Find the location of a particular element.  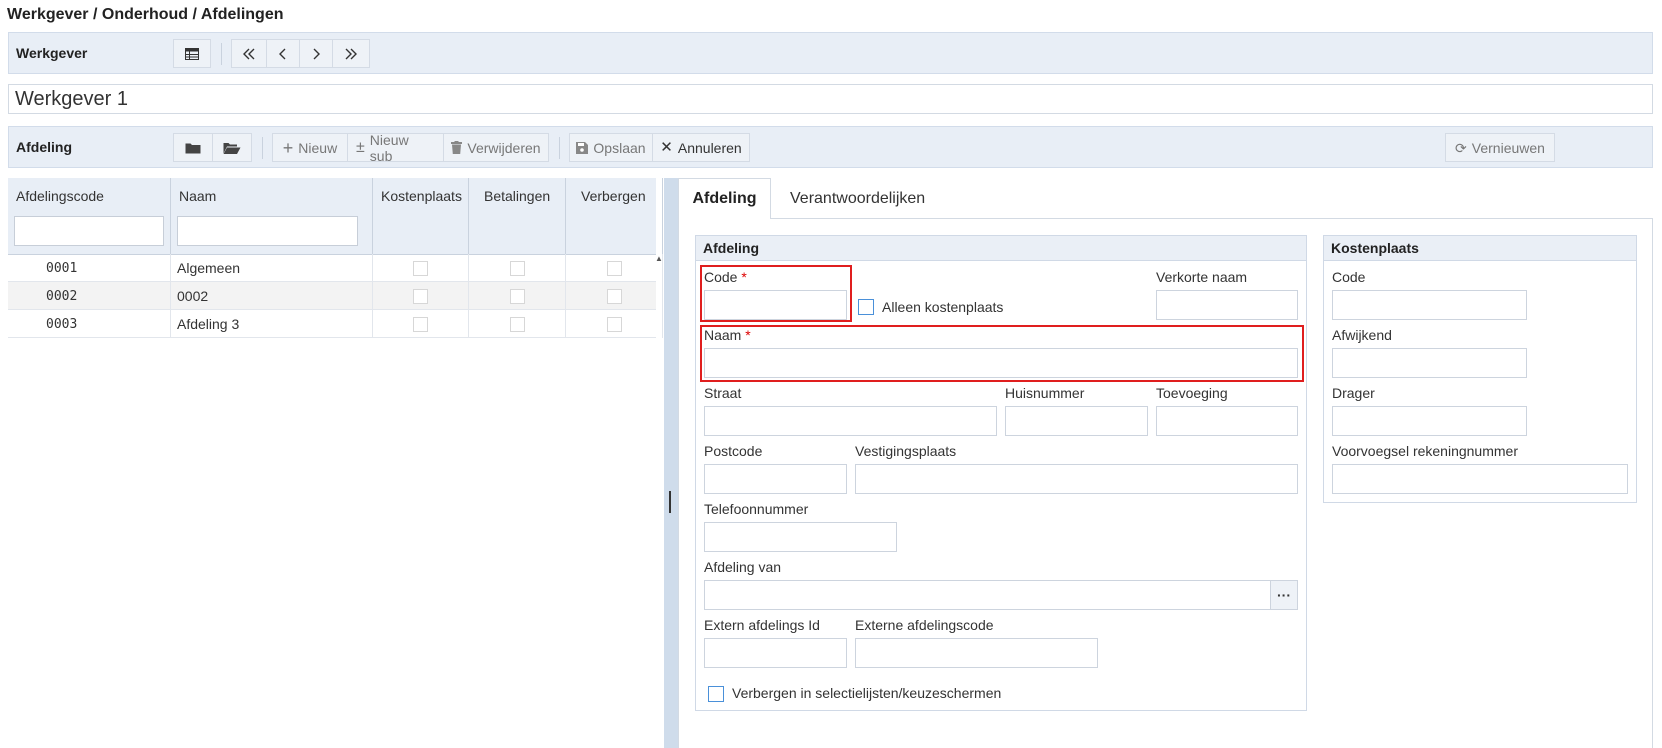

folder-button is located at coordinates (193, 147).